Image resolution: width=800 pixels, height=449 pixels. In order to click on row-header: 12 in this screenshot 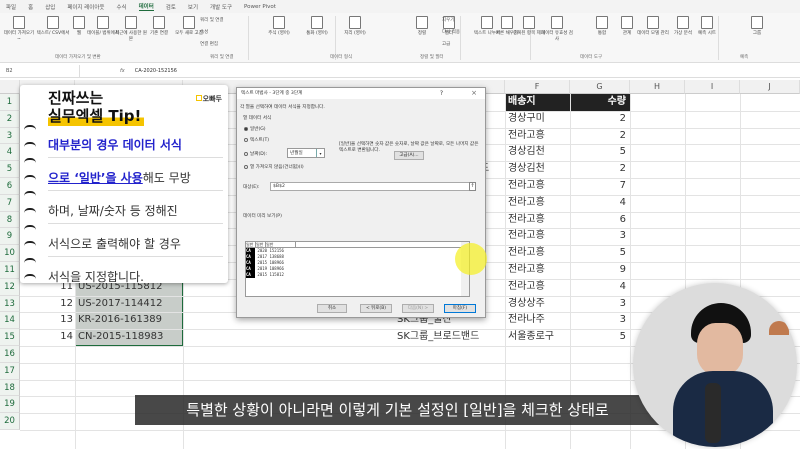, I will do `click(10, 287)`.